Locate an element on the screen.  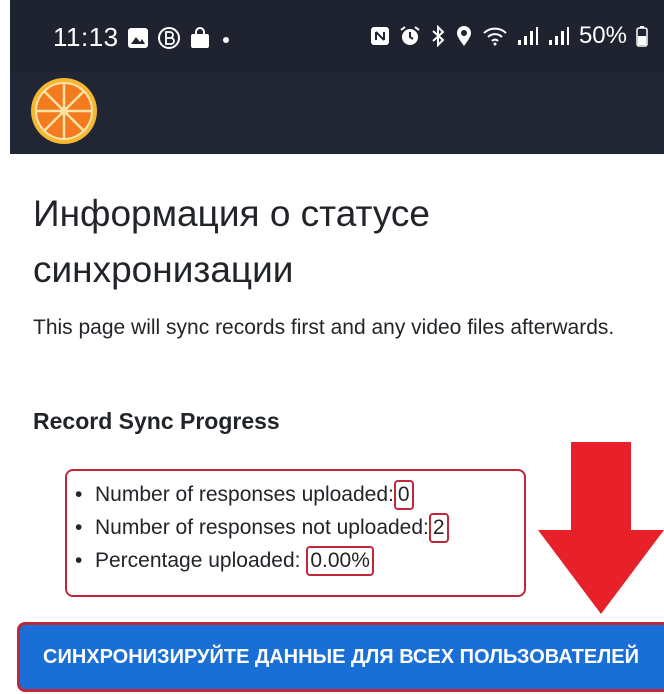
percentage-label: Percentage uploaded: is located at coordinates (198, 560).